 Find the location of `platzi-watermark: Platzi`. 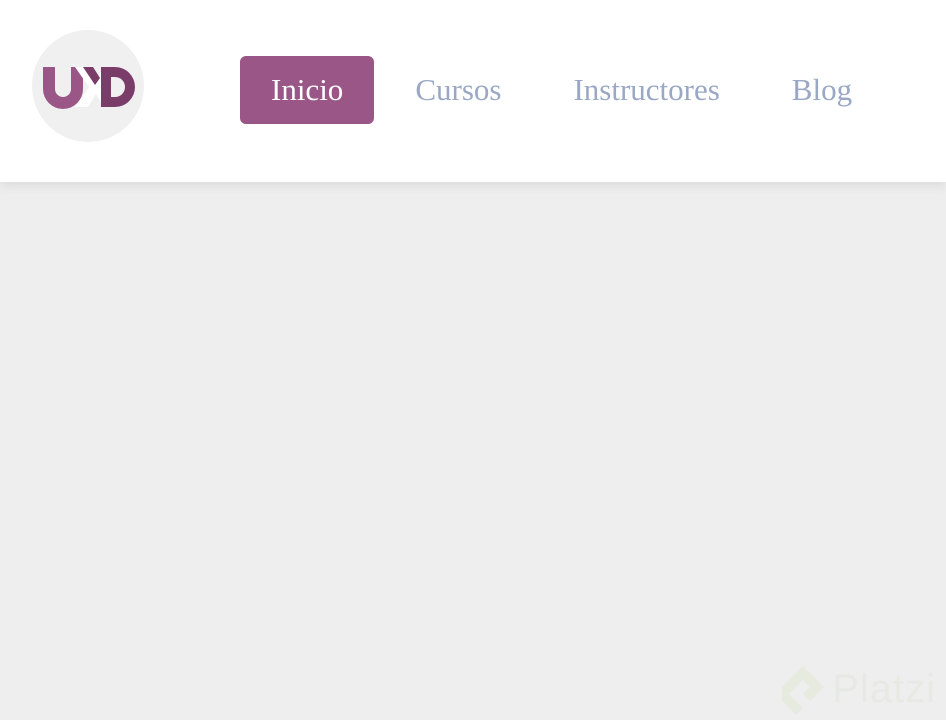

platzi-watermark: Platzi is located at coordinates (858, 689).